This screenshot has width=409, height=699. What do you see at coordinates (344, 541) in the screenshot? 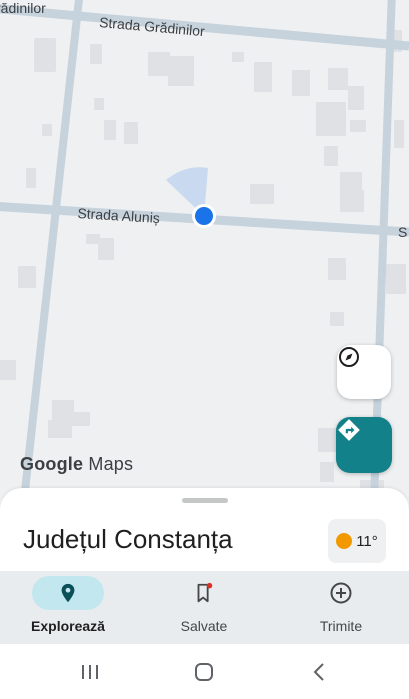
I see `sun-icon` at bounding box center [344, 541].